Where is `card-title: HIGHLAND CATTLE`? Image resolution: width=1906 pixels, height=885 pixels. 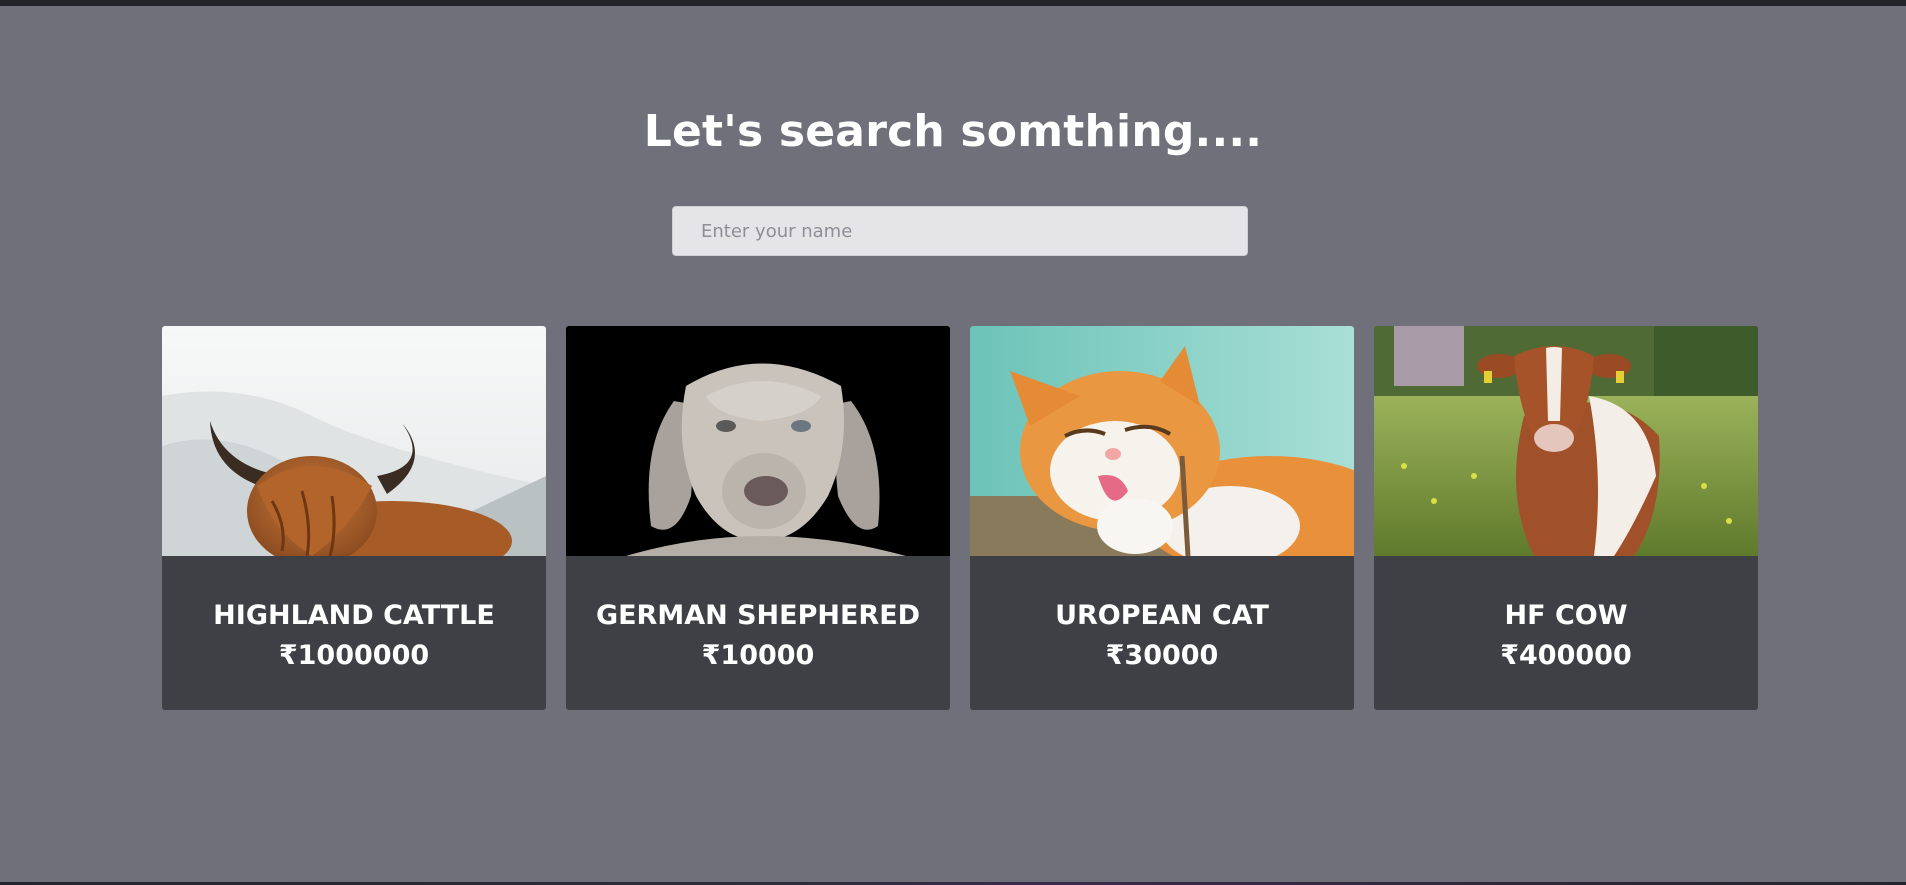 card-title: HIGHLAND CATTLE is located at coordinates (354, 615).